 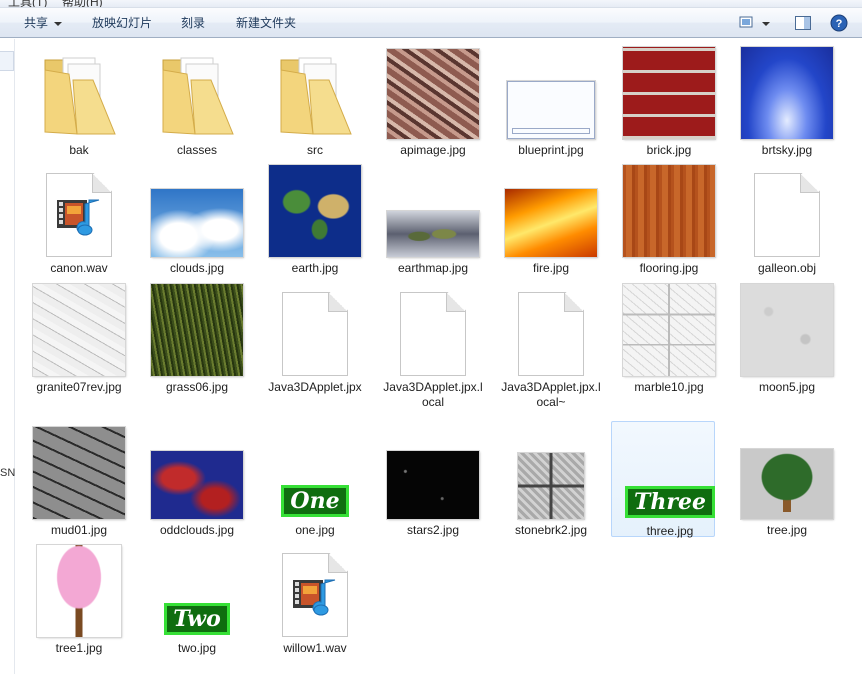 What do you see at coordinates (79, 530) in the screenshot?
I see `file-name: mud01.jpg` at bounding box center [79, 530].